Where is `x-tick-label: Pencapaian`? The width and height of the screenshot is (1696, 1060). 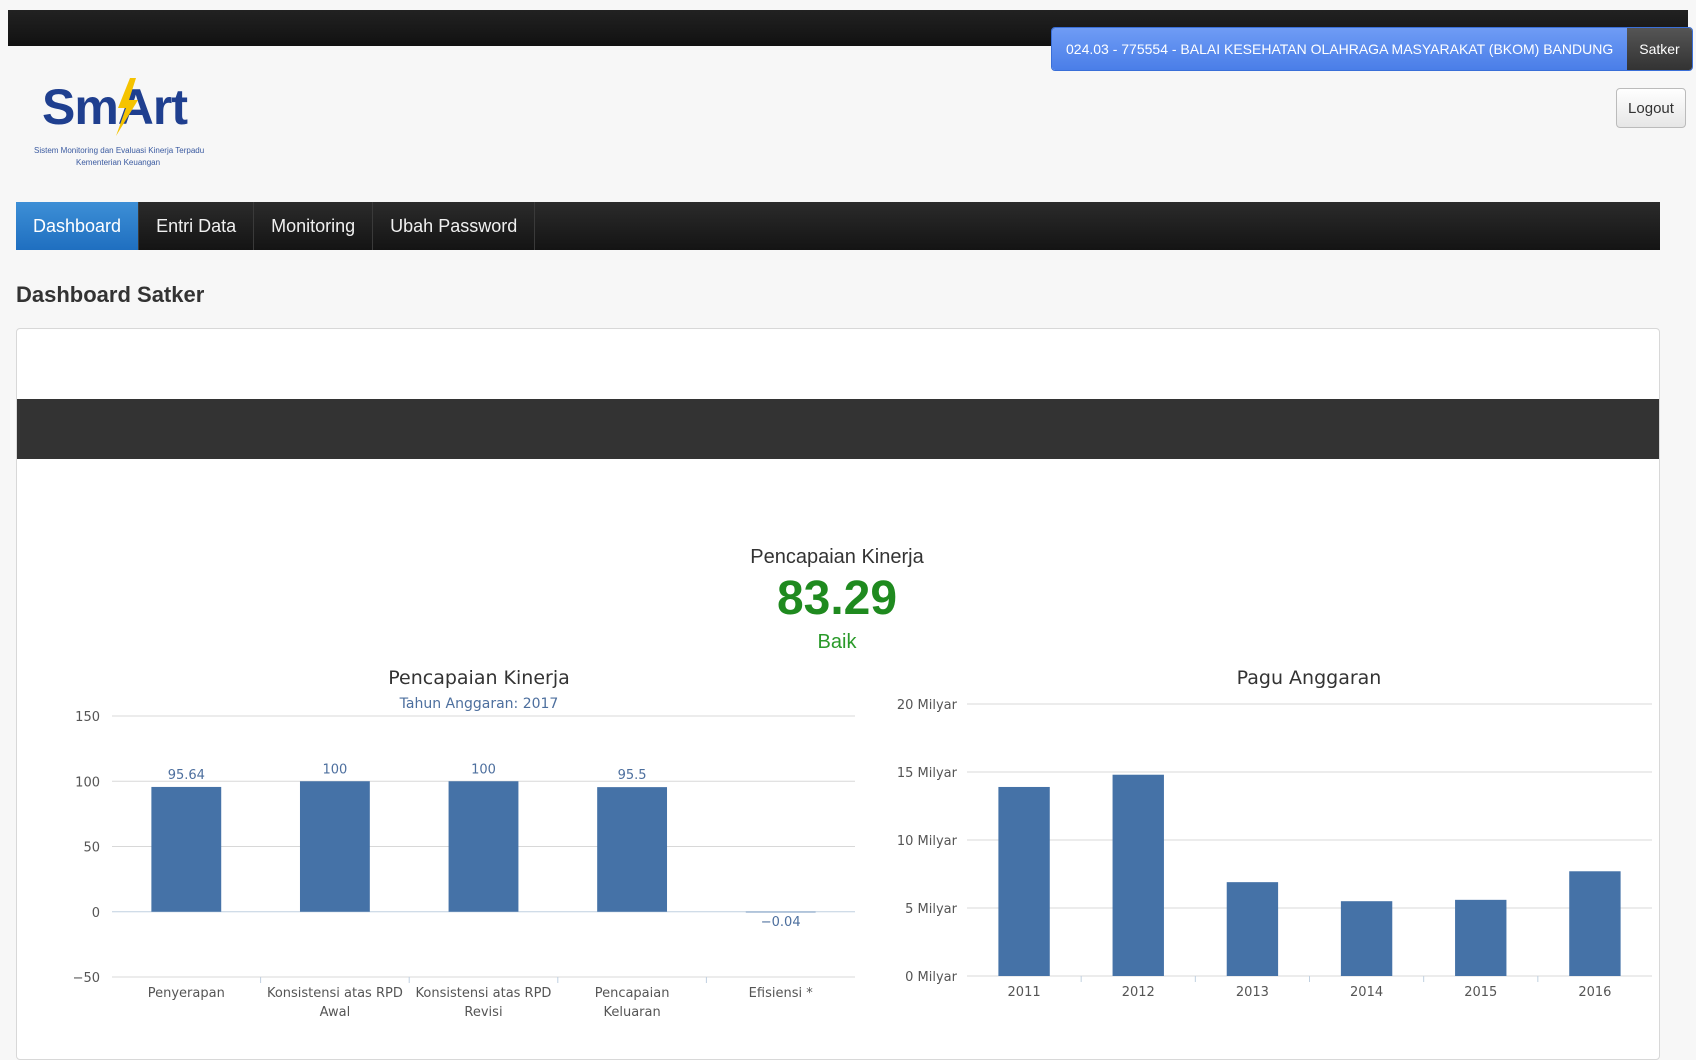
x-tick-label: Pencapaian is located at coordinates (632, 993).